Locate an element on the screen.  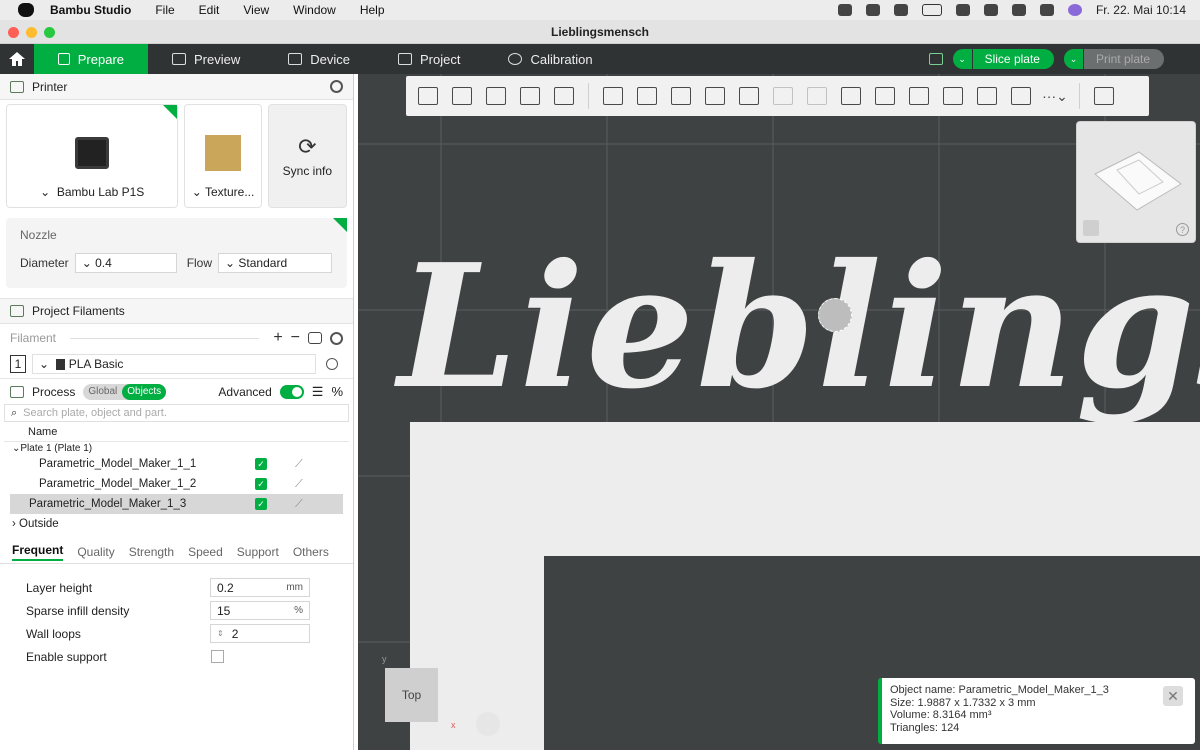
cut-tool is located at coordinates (749, 96).